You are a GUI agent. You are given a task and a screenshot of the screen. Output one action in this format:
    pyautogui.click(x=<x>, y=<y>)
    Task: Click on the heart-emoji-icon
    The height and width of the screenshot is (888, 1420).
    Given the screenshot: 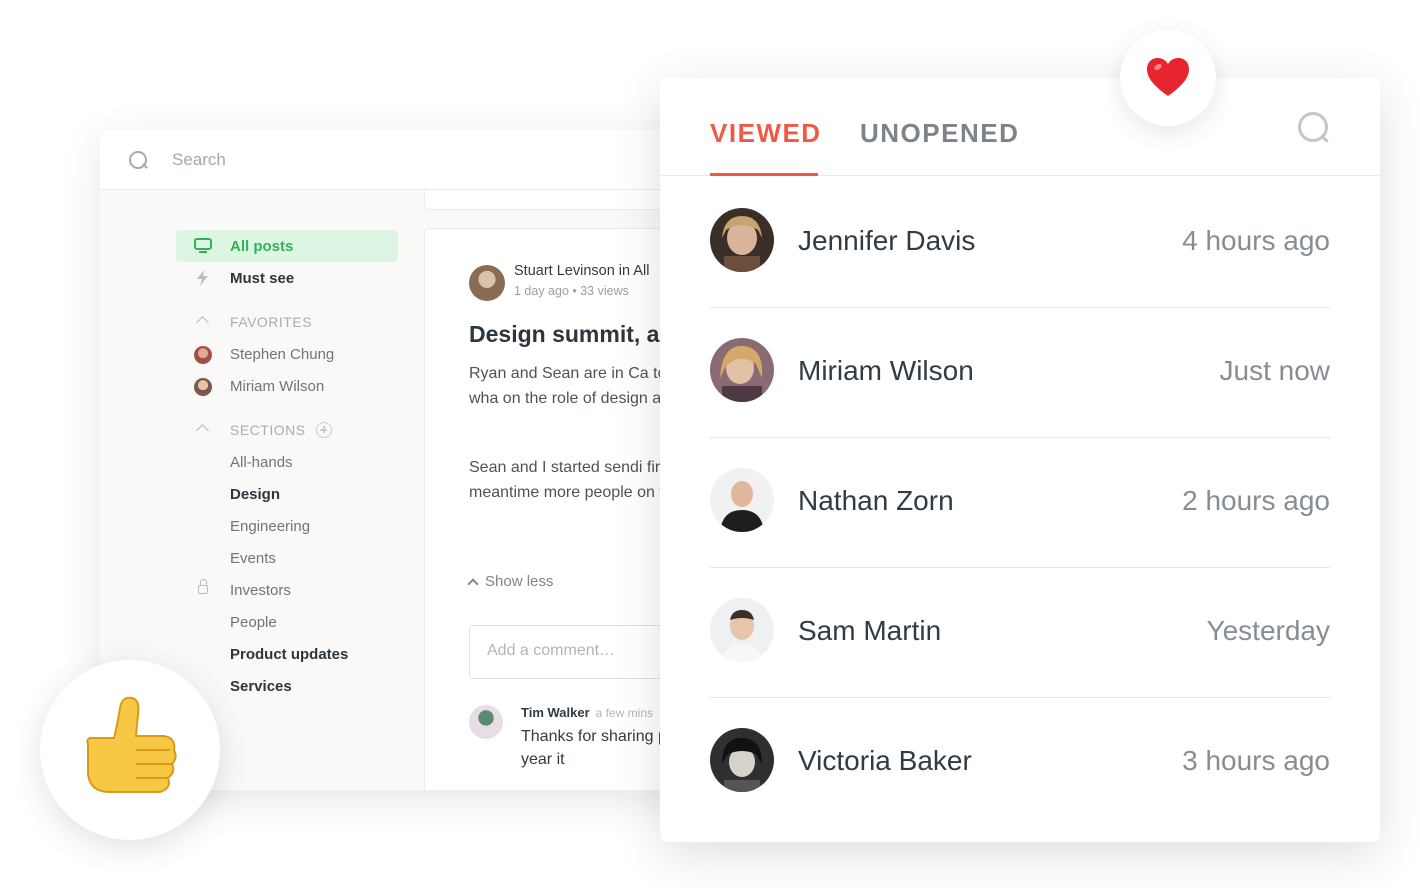 What is the action you would take?
    pyautogui.click(x=1168, y=77)
    